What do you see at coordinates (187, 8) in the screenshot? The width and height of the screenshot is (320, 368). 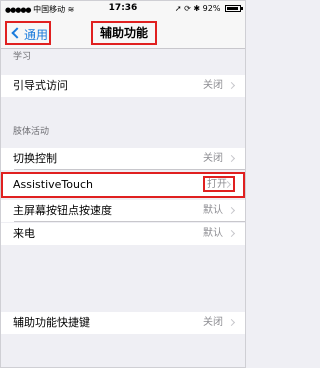 I see `rotation-lock-icon: ⟳` at bounding box center [187, 8].